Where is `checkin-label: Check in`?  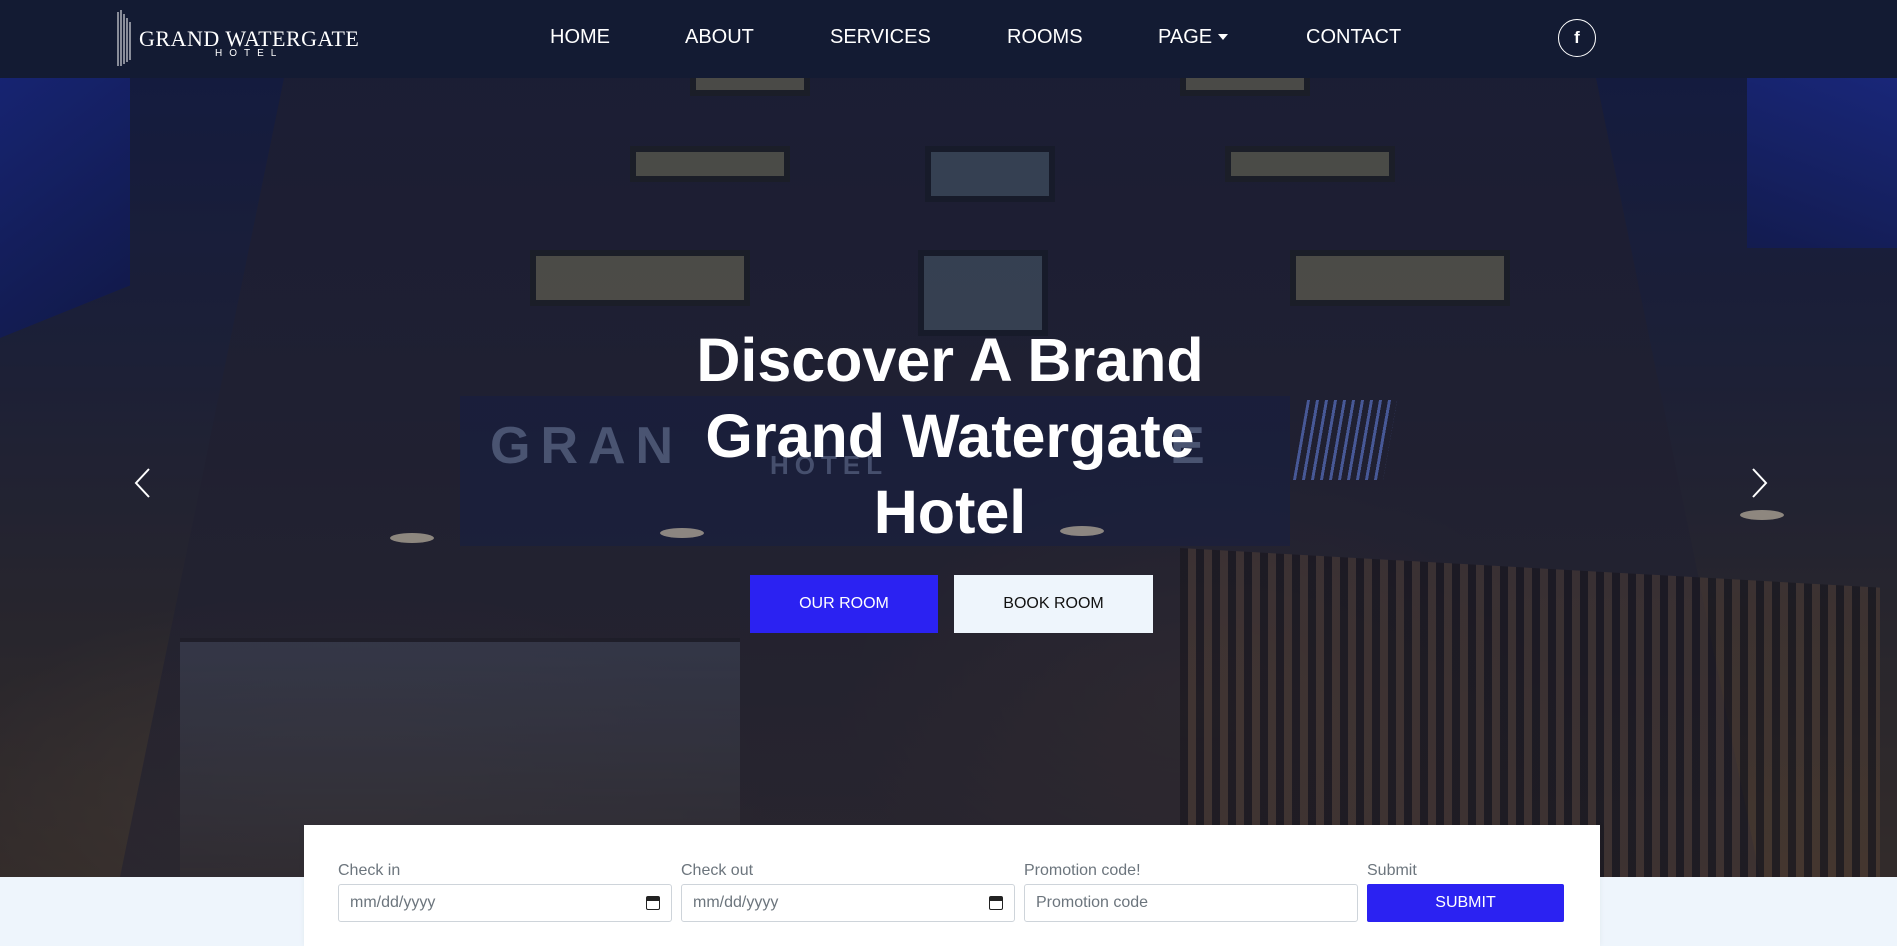
checkin-label: Check in is located at coordinates (369, 870).